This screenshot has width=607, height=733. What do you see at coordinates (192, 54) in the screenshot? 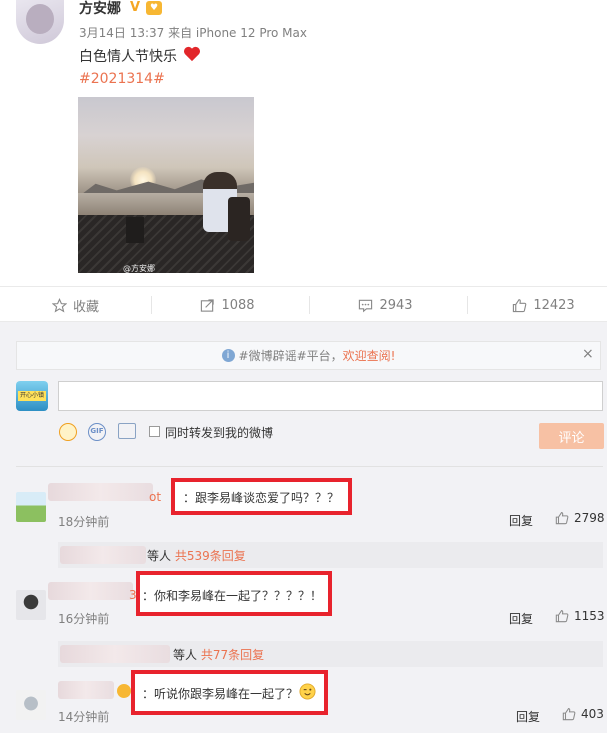
I see `heart-icon` at bounding box center [192, 54].